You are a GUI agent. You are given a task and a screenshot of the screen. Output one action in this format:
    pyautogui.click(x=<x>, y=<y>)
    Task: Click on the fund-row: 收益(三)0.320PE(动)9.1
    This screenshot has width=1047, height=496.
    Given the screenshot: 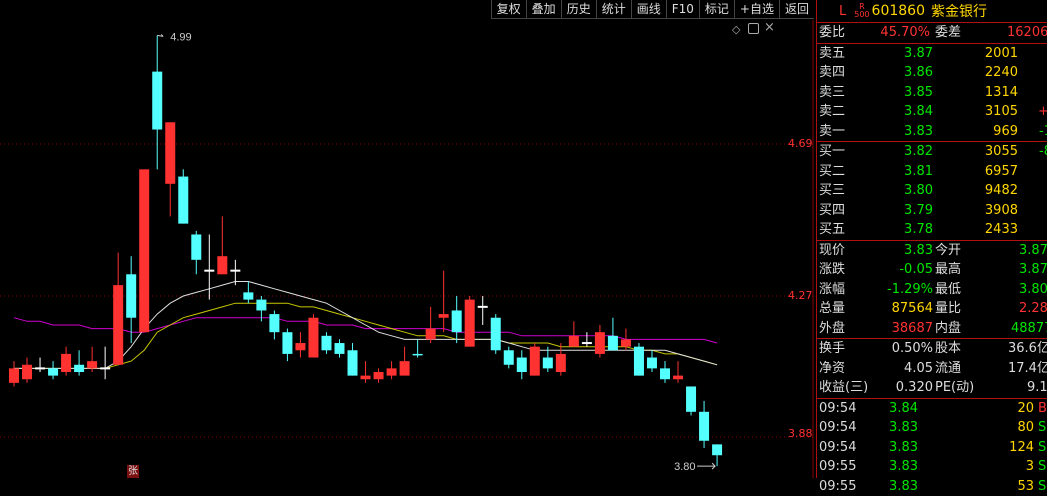 What is the action you would take?
    pyautogui.click(x=932, y=388)
    